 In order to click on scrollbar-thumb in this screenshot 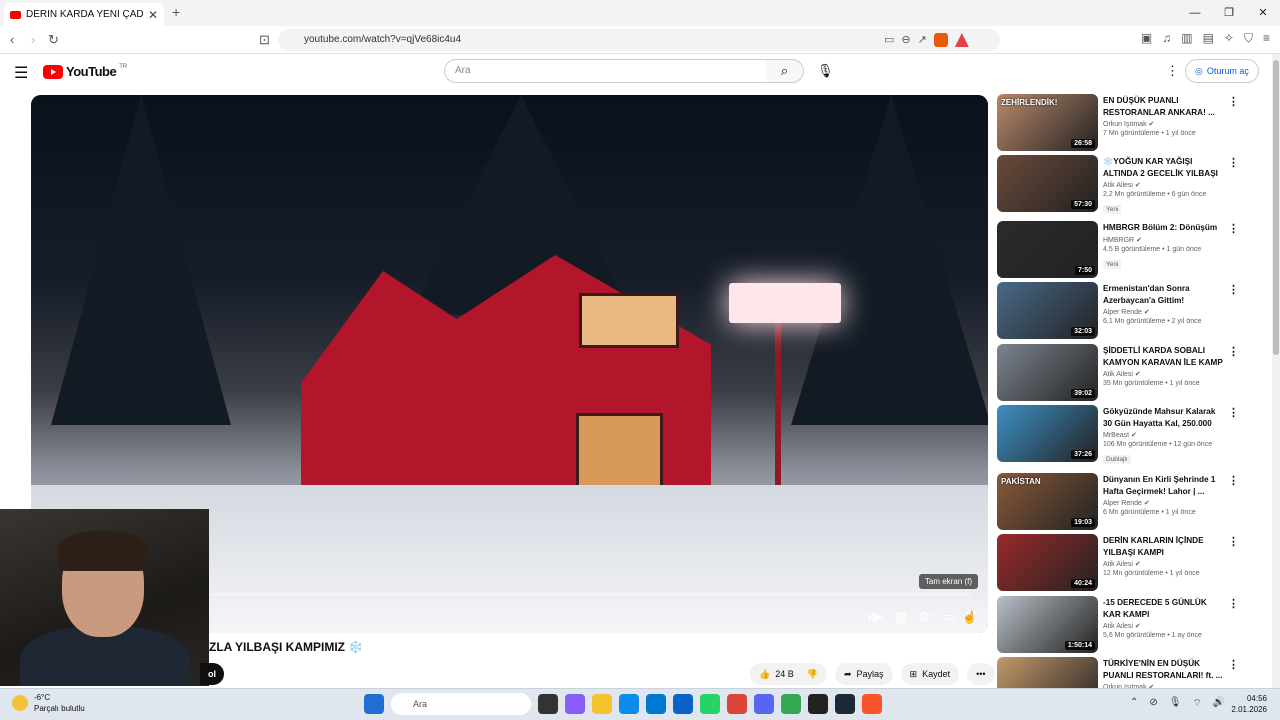, I will do `click(1276, 207)`.